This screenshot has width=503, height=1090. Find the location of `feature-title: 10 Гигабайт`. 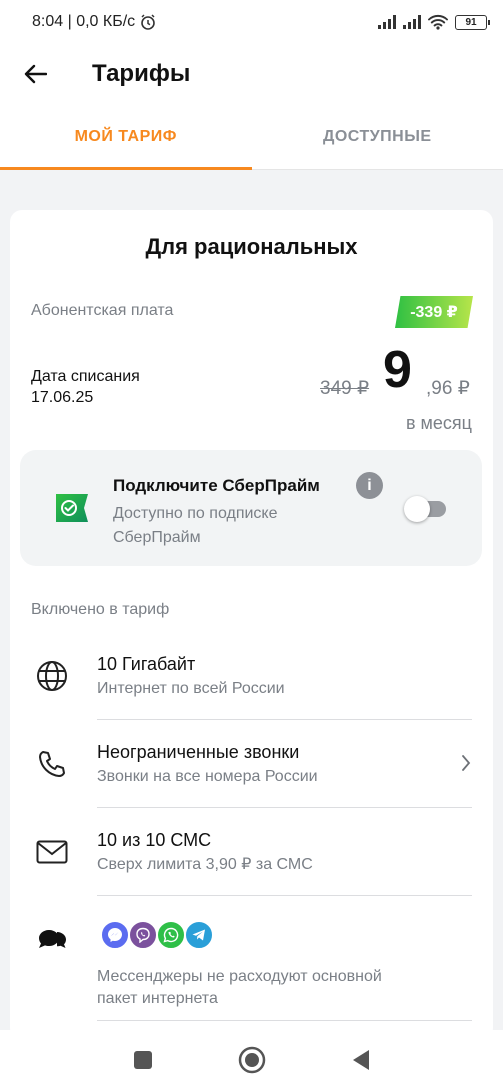

feature-title: 10 Гигабайт is located at coordinates (146, 664).